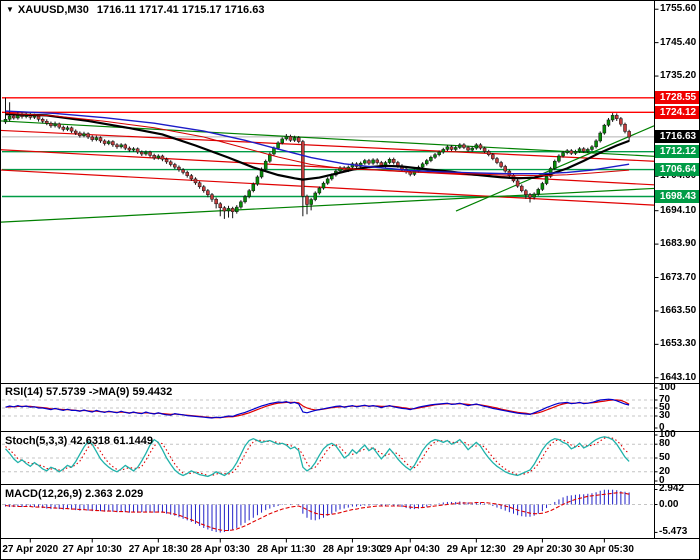 The width and height of the screenshot is (700, 560). I want to click on y-axis-label: 1673.70, so click(678, 277).